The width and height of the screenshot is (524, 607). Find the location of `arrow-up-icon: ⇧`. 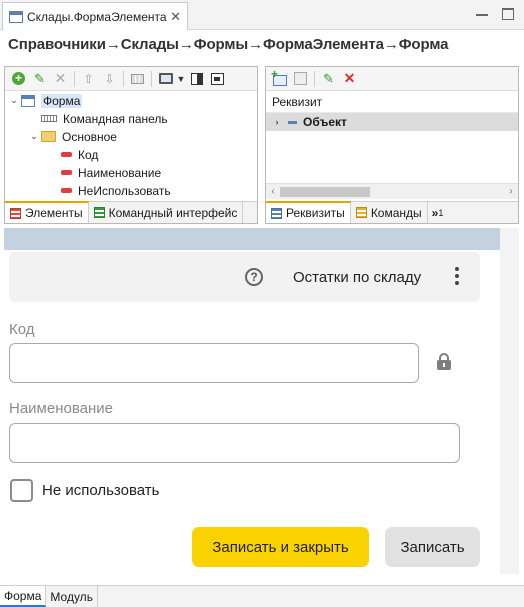

arrow-up-icon: ⇧ is located at coordinates (88, 78).